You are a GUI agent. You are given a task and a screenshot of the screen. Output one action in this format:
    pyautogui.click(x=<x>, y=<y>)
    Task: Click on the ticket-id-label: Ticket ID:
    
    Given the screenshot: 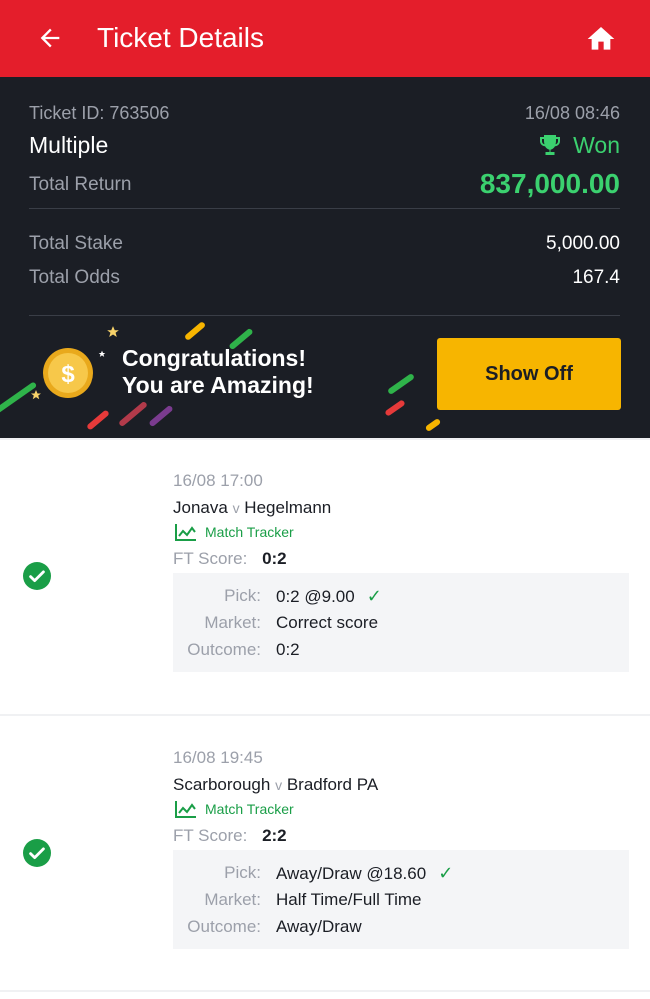 What is the action you would take?
    pyautogui.click(x=67, y=113)
    